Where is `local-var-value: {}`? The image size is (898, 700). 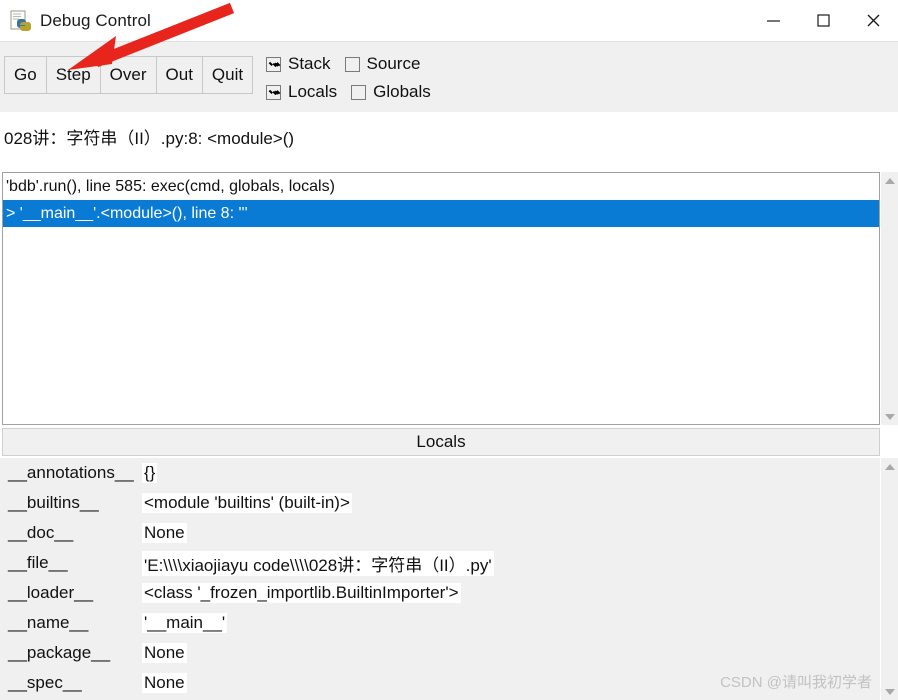 local-var-value: {} is located at coordinates (150, 473).